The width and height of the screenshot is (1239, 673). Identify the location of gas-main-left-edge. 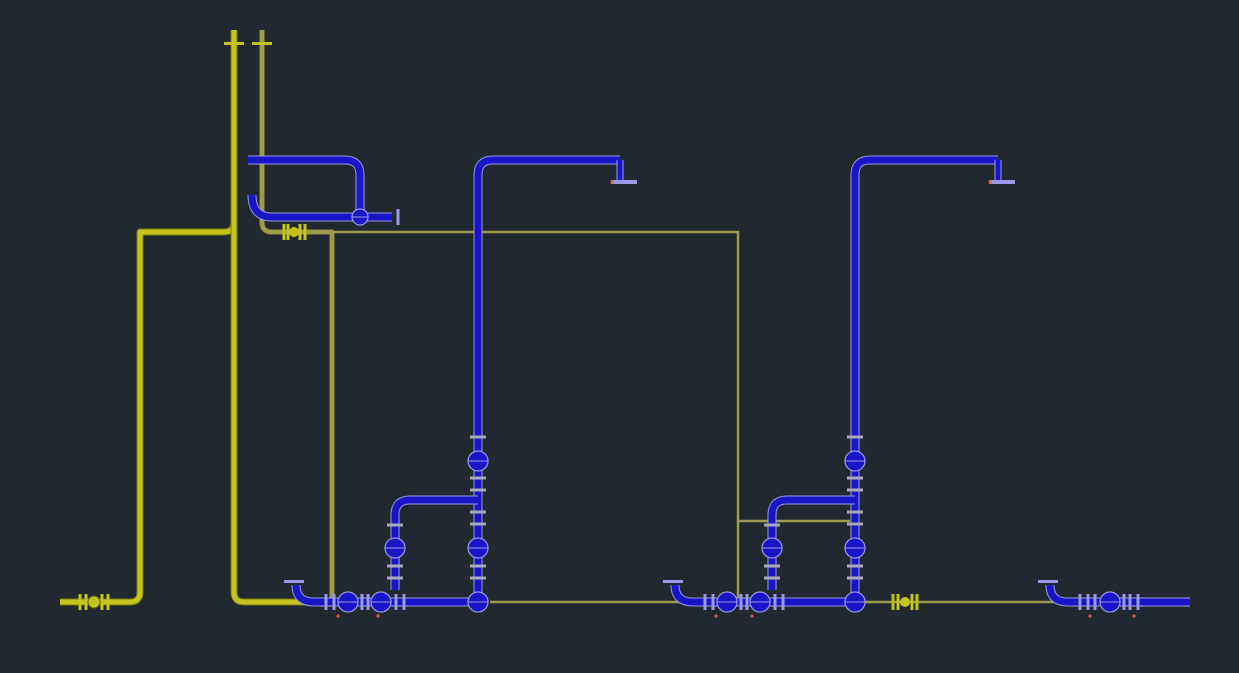
(149, 318).